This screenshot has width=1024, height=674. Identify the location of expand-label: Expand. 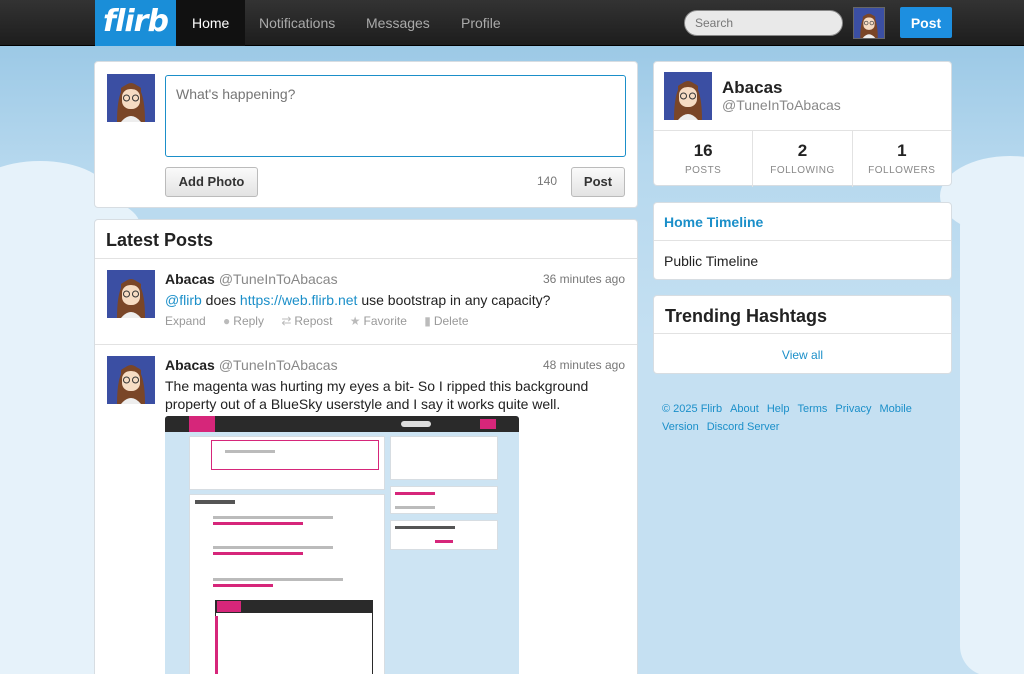
(185, 321).